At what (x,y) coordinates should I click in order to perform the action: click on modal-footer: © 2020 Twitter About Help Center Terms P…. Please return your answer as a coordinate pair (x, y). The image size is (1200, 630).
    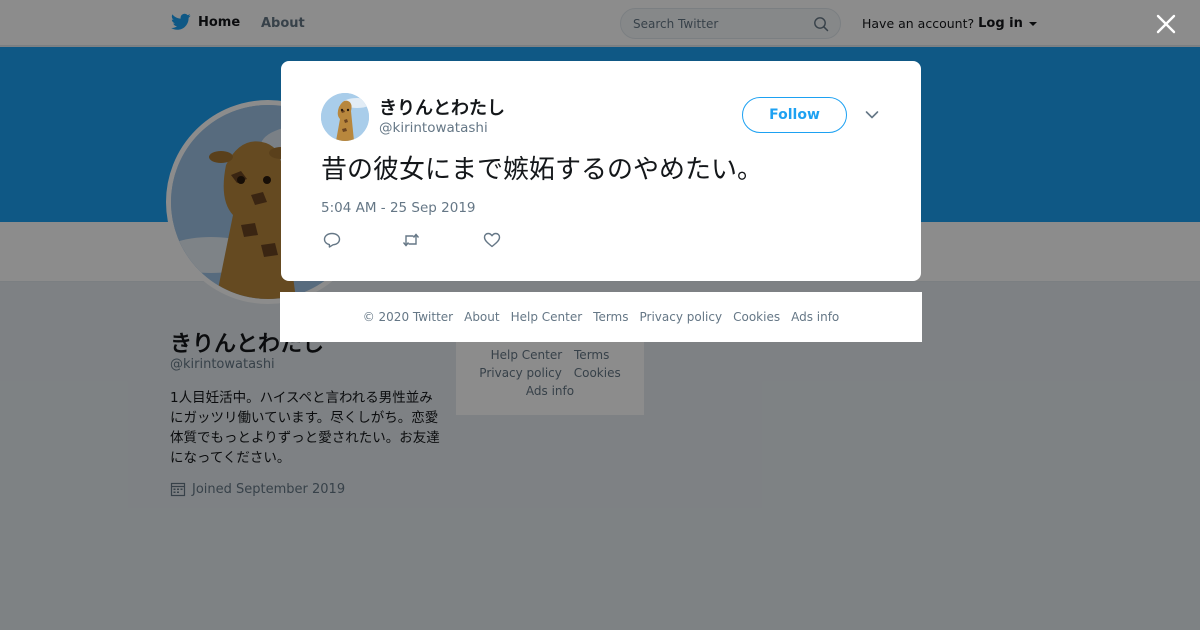
    Looking at the image, I should click on (601, 317).